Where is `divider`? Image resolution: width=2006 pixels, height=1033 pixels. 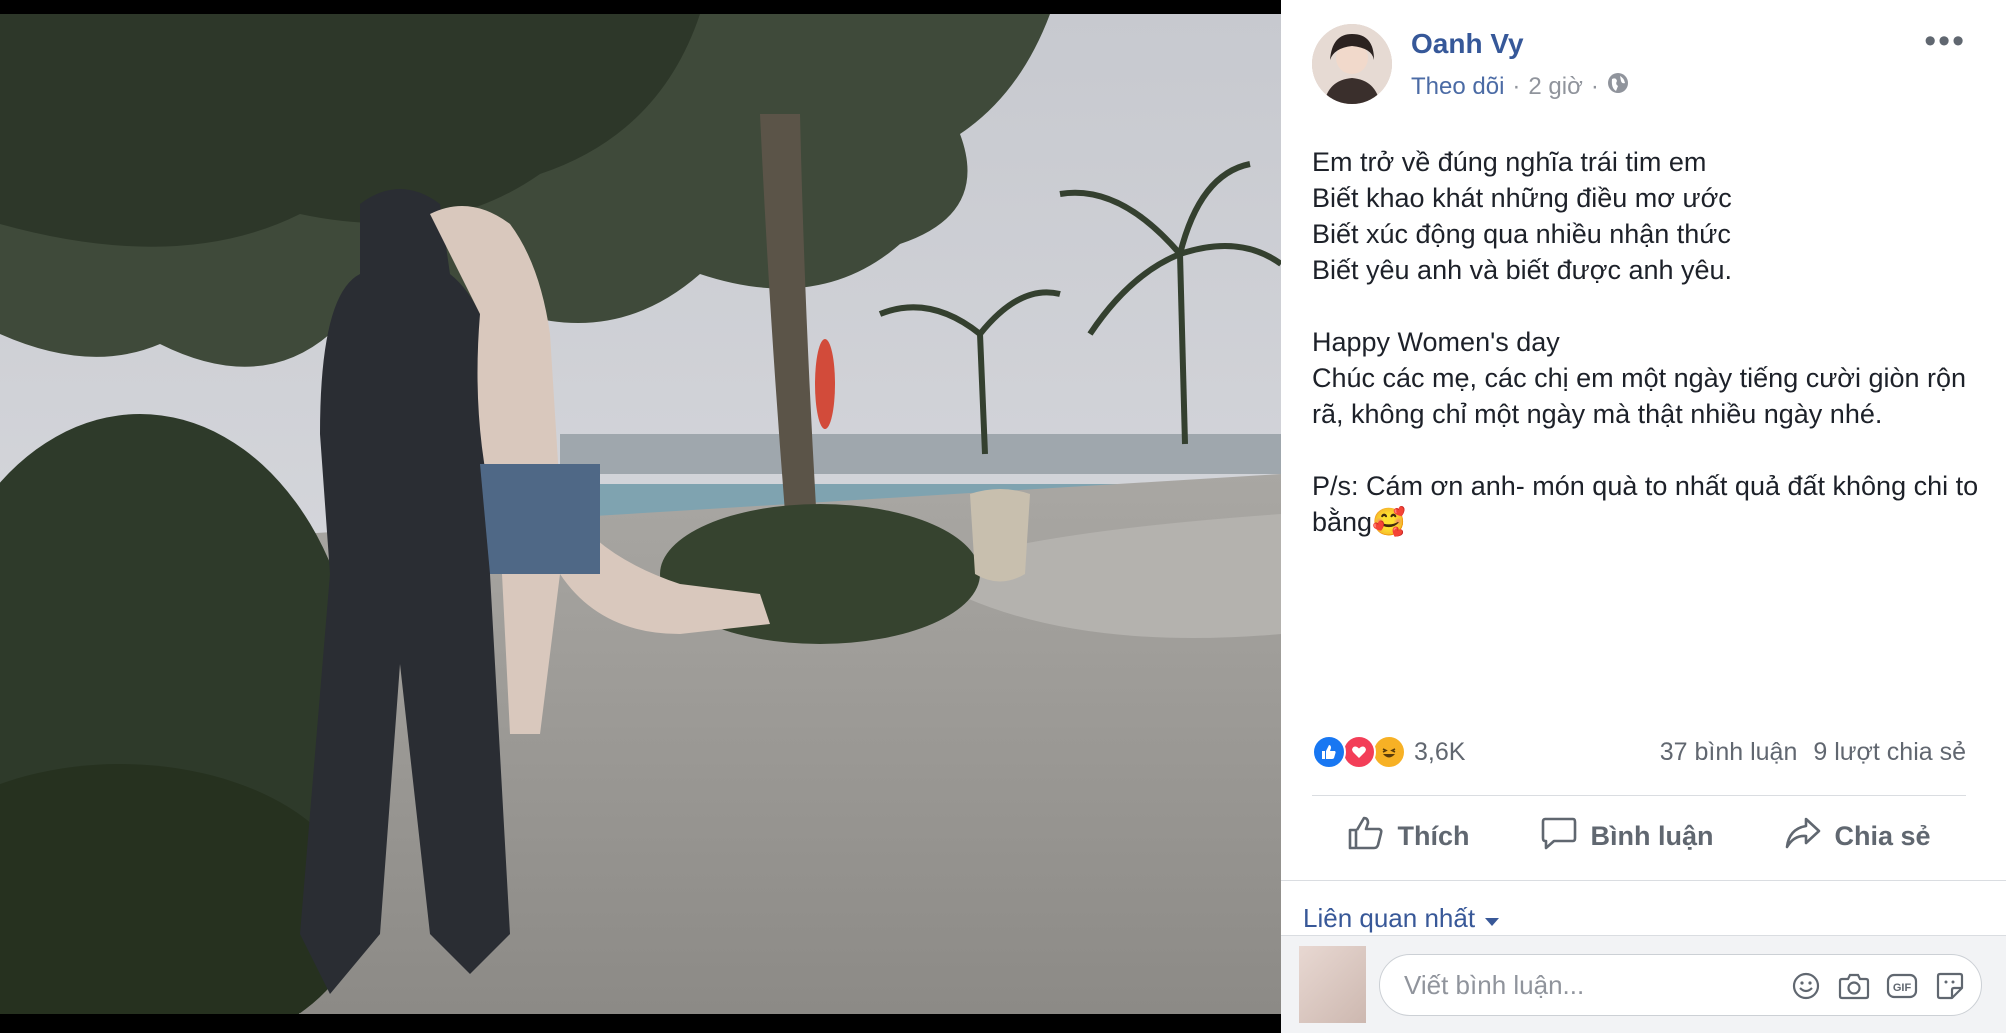 divider is located at coordinates (1639, 795).